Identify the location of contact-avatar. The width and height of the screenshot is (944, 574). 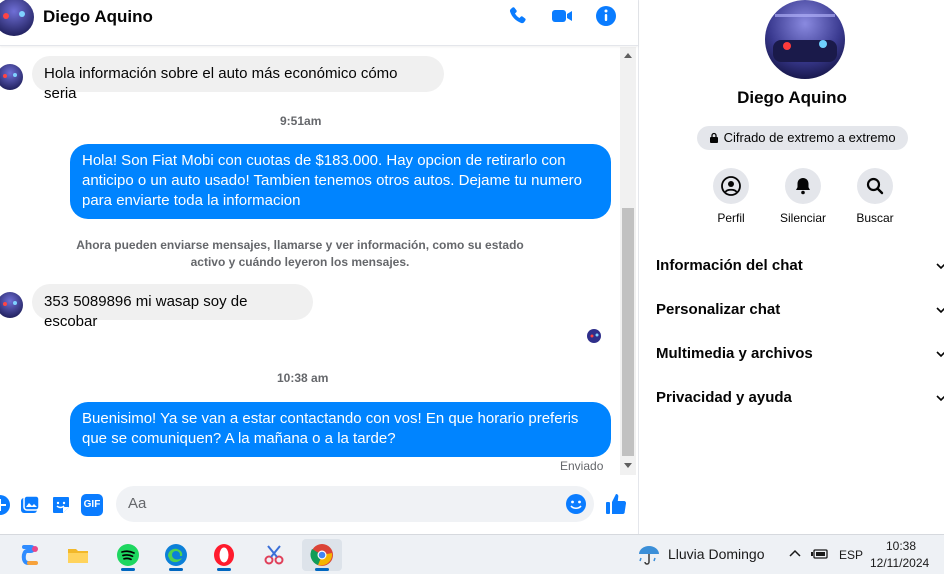
(17, 18).